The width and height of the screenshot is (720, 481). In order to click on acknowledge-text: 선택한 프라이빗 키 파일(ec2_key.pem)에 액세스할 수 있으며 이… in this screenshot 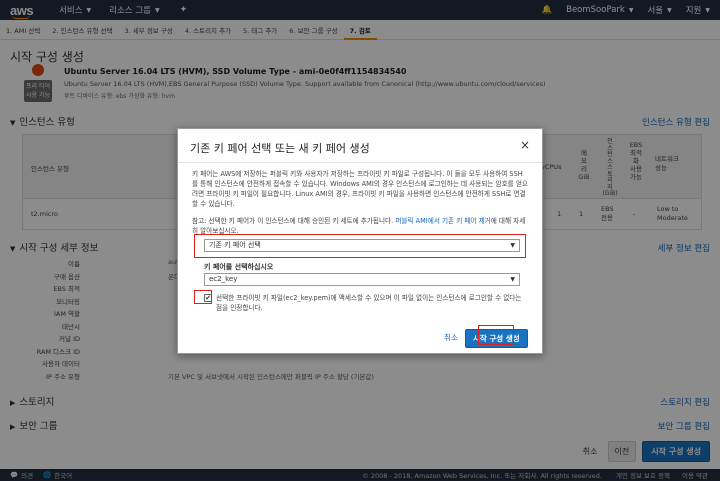, I will do `click(369, 303)`.